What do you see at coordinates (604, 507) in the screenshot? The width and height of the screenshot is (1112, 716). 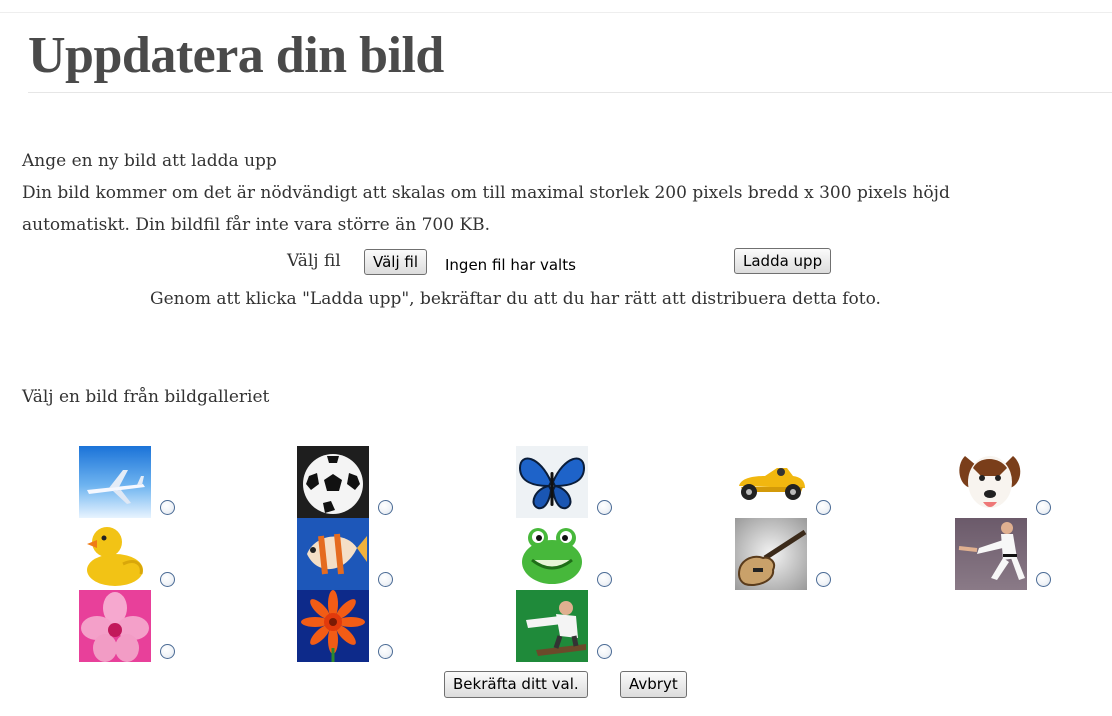 I see `gallery-radio-butterfly` at bounding box center [604, 507].